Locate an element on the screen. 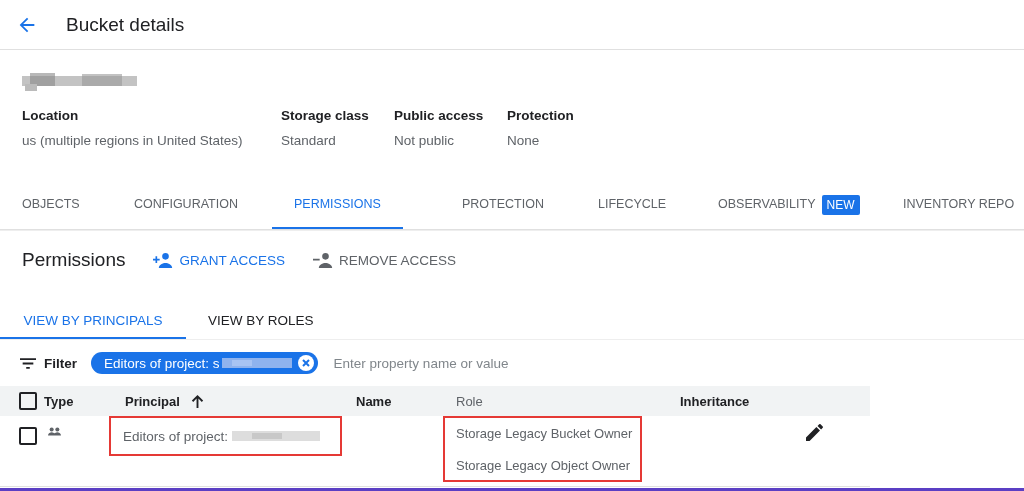 The height and width of the screenshot is (491, 1024). view-tab: VIEW BY ROLES is located at coordinates (261, 321).